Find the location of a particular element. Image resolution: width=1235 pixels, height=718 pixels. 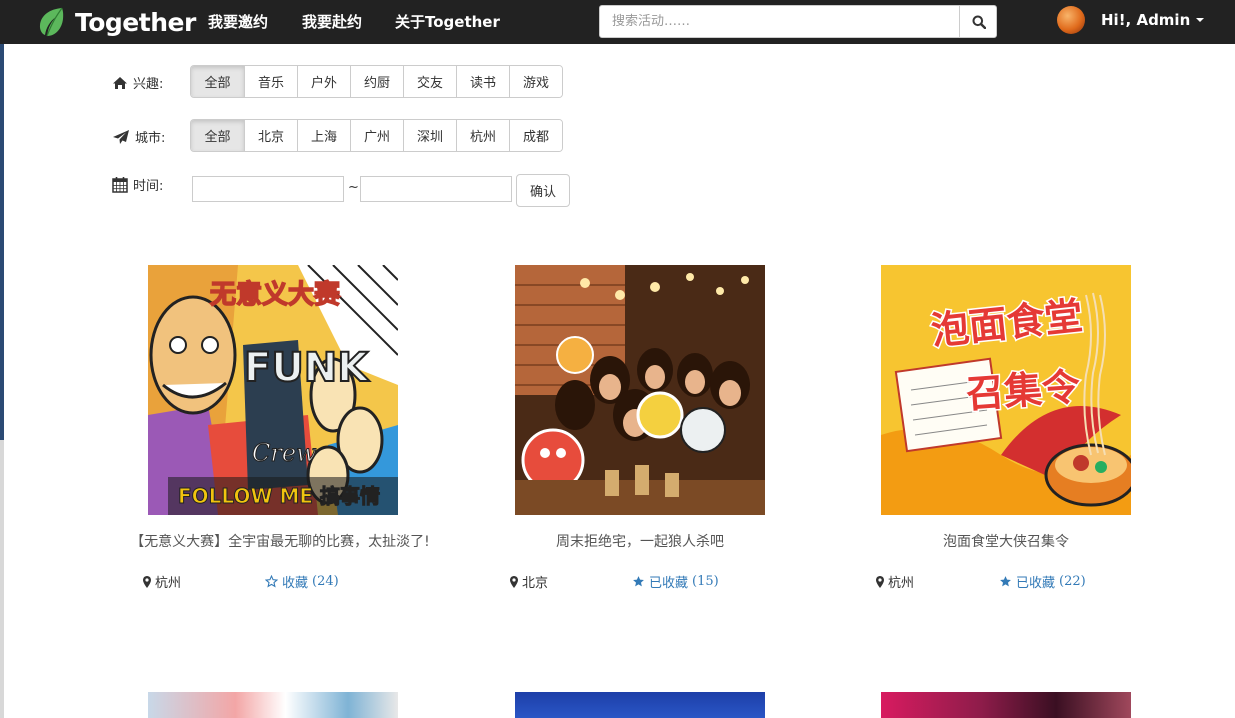

interest-option-all: 全部 is located at coordinates (217, 81).